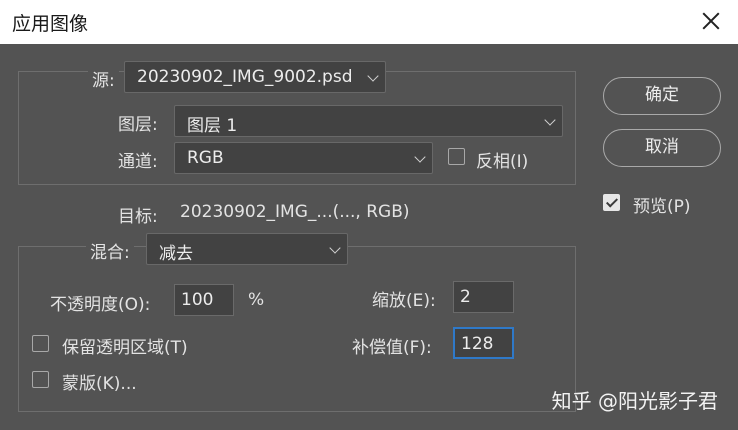  What do you see at coordinates (483, 343) in the screenshot?
I see `offset-input: 128` at bounding box center [483, 343].